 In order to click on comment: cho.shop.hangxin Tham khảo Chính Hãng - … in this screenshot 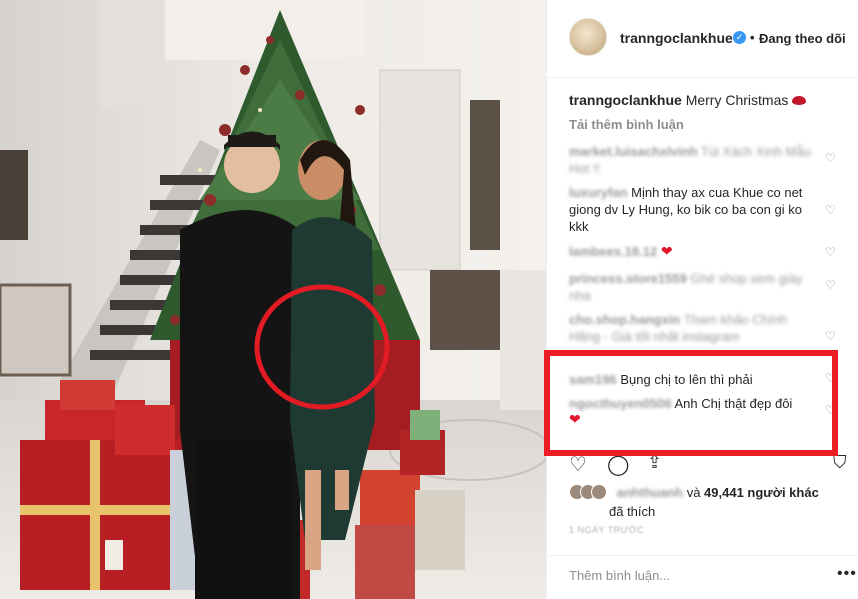, I will do `click(694, 328)`.